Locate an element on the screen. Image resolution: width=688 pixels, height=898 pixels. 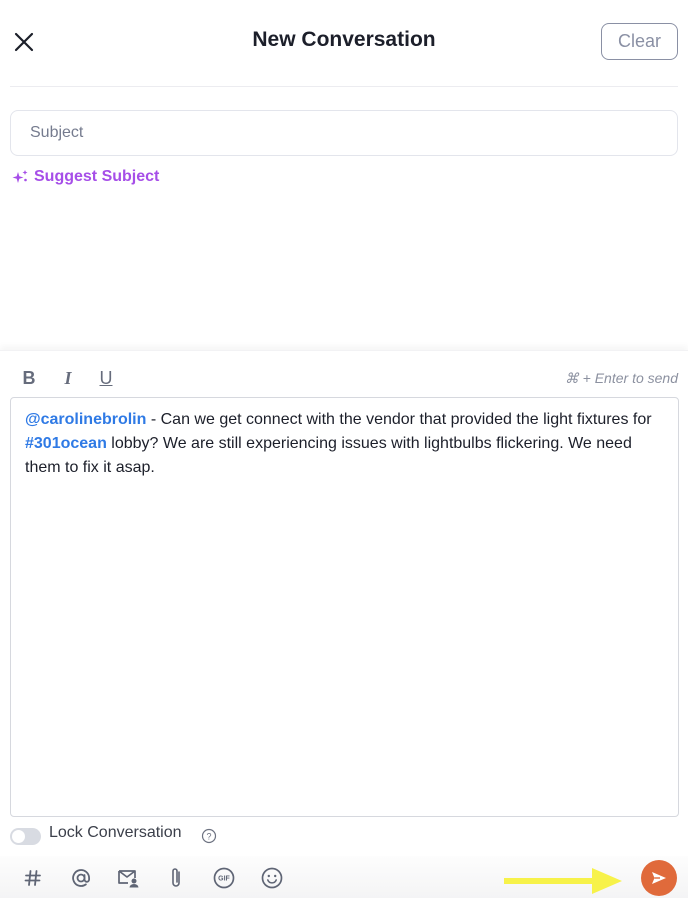
lock-conversation-toggle is located at coordinates (25, 836).